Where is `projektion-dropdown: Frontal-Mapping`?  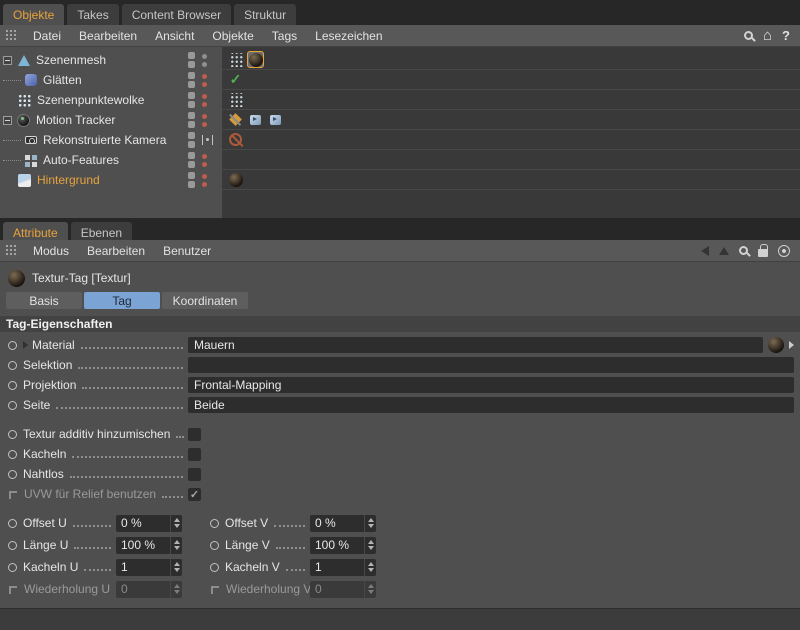
projektion-dropdown: Frontal-Mapping is located at coordinates (491, 385).